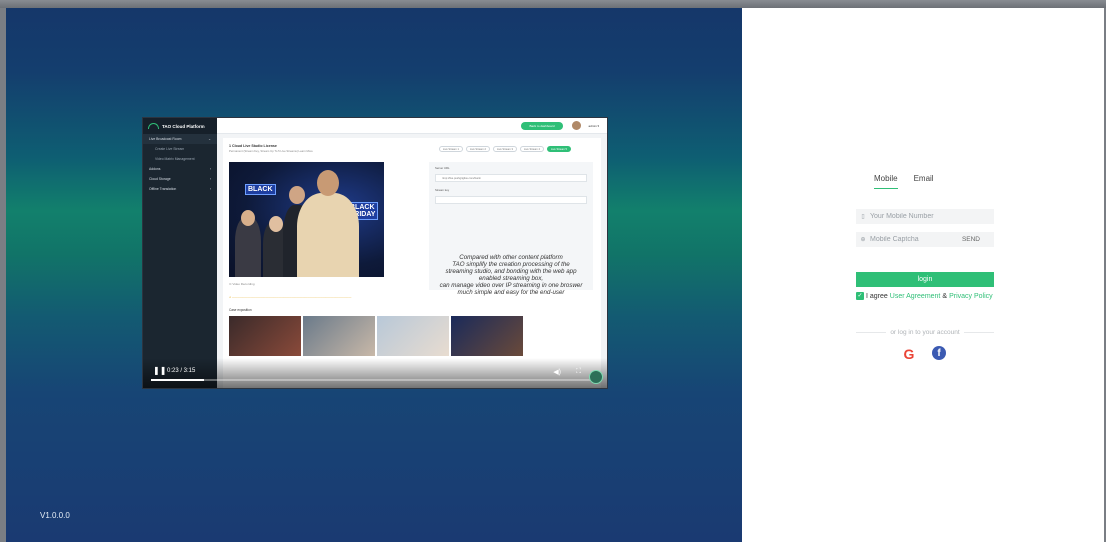 The image size is (1106, 542). I want to click on facebook-icon: f, so click(939, 353).